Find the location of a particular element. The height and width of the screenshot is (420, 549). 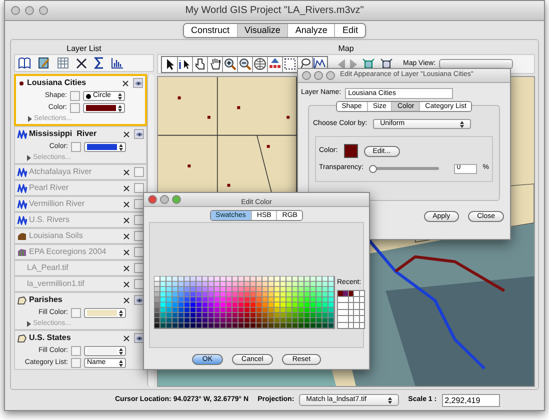

zoom-out-icon is located at coordinates (245, 64).